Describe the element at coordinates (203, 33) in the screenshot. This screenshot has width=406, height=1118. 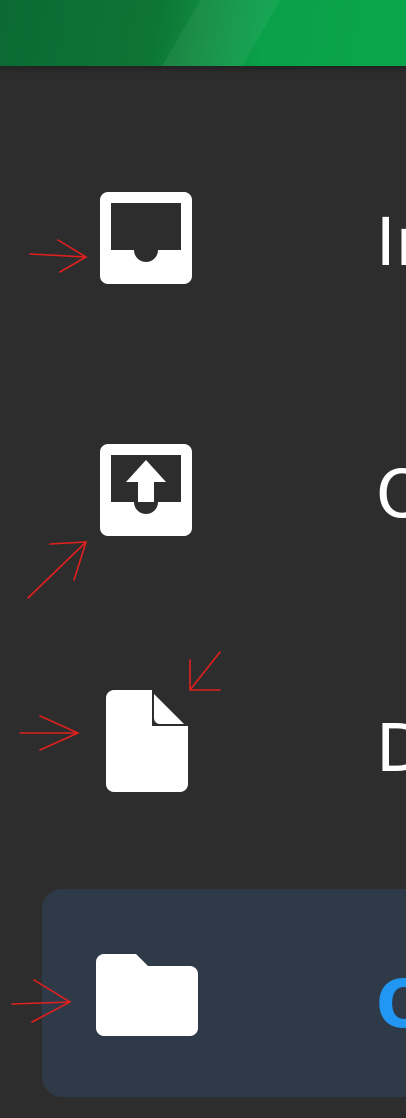
I see `top-app-bar` at that location.